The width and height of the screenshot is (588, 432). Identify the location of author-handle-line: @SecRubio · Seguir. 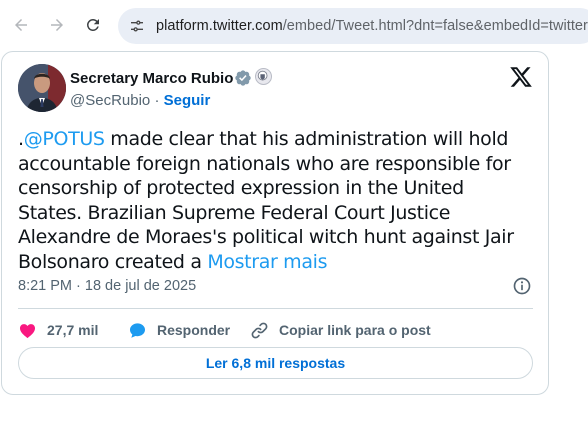
(140, 100).